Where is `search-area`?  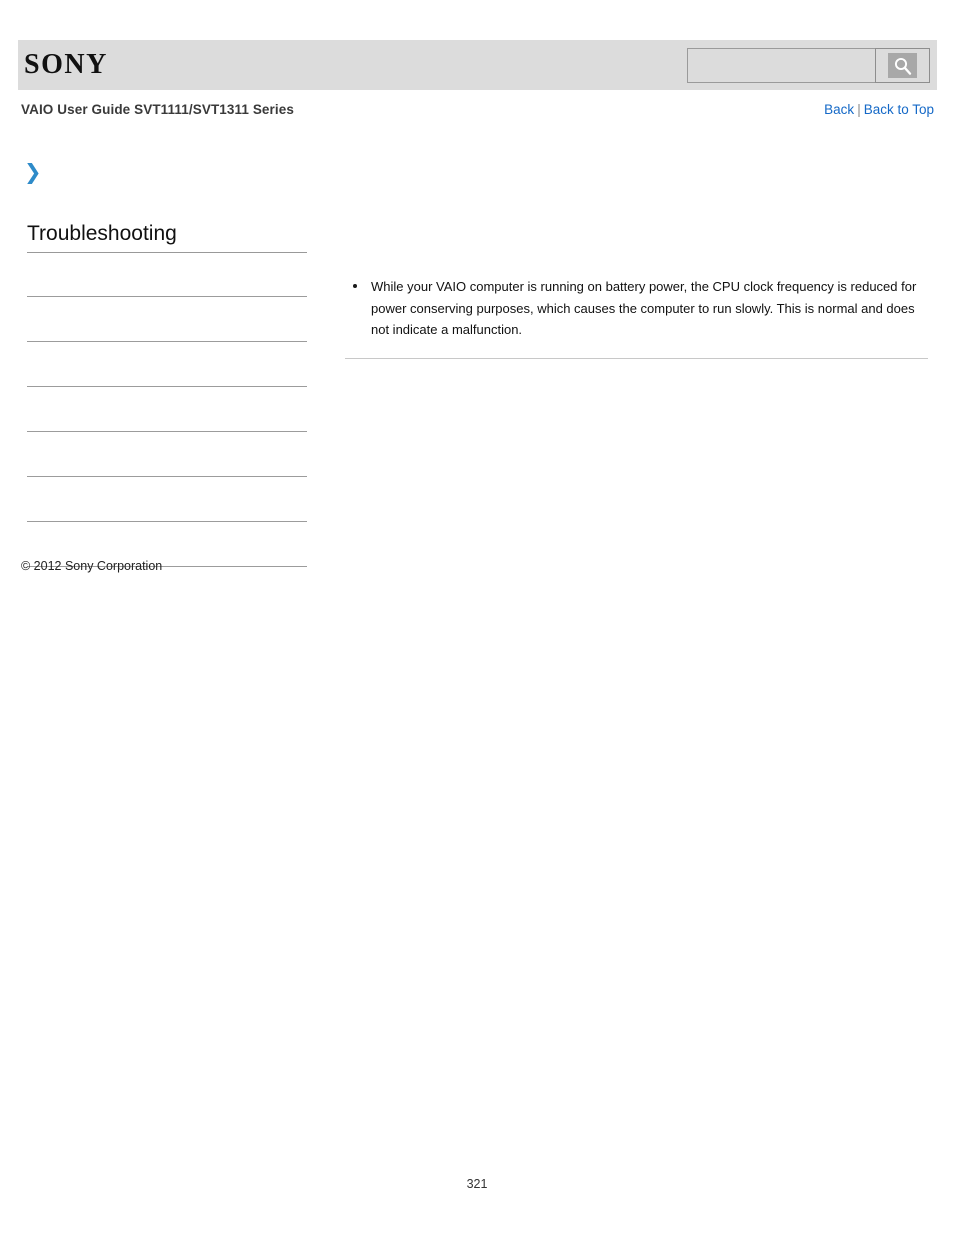
search-area is located at coordinates (808, 65).